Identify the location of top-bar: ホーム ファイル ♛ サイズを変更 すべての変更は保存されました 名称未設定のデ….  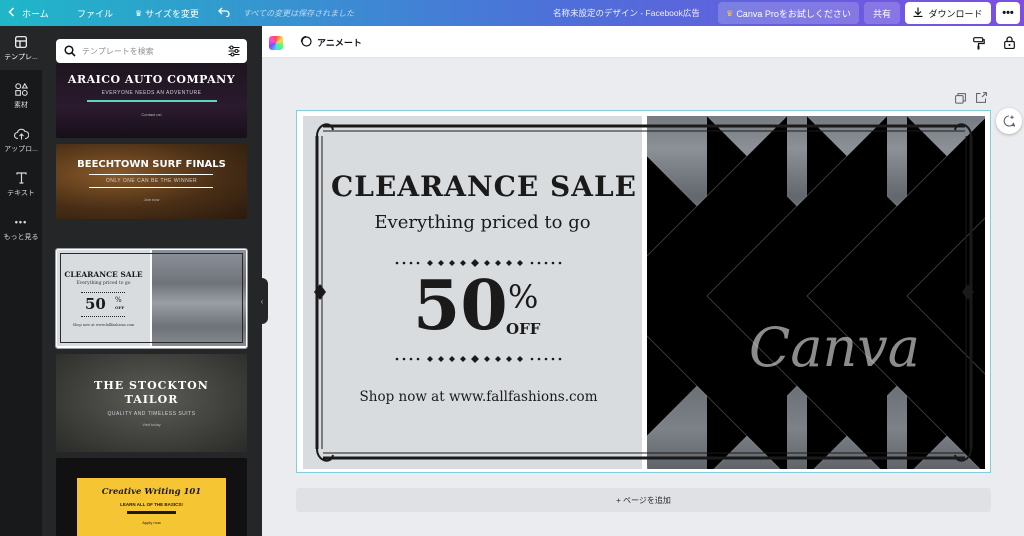
(512, 13).